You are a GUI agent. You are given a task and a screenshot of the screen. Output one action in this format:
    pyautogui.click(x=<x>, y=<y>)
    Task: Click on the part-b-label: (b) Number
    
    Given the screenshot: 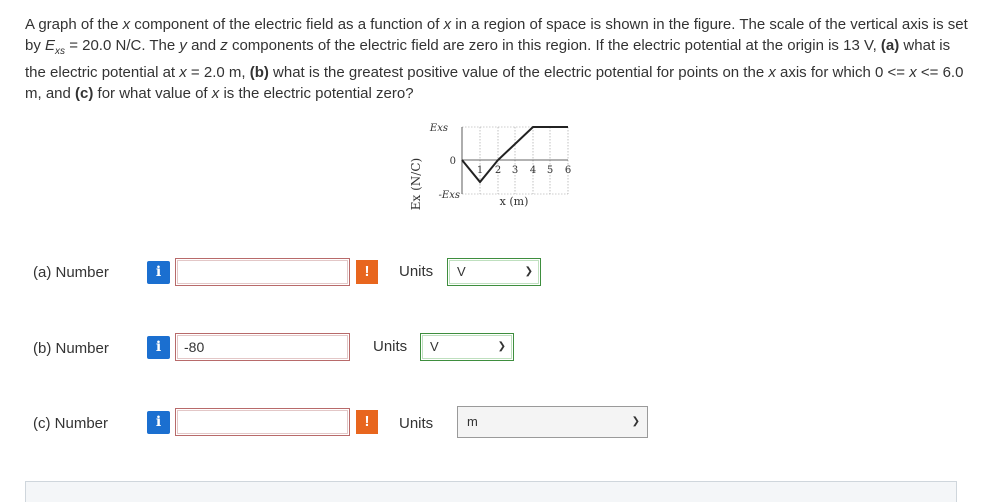 What is the action you would take?
    pyautogui.click(x=71, y=348)
    